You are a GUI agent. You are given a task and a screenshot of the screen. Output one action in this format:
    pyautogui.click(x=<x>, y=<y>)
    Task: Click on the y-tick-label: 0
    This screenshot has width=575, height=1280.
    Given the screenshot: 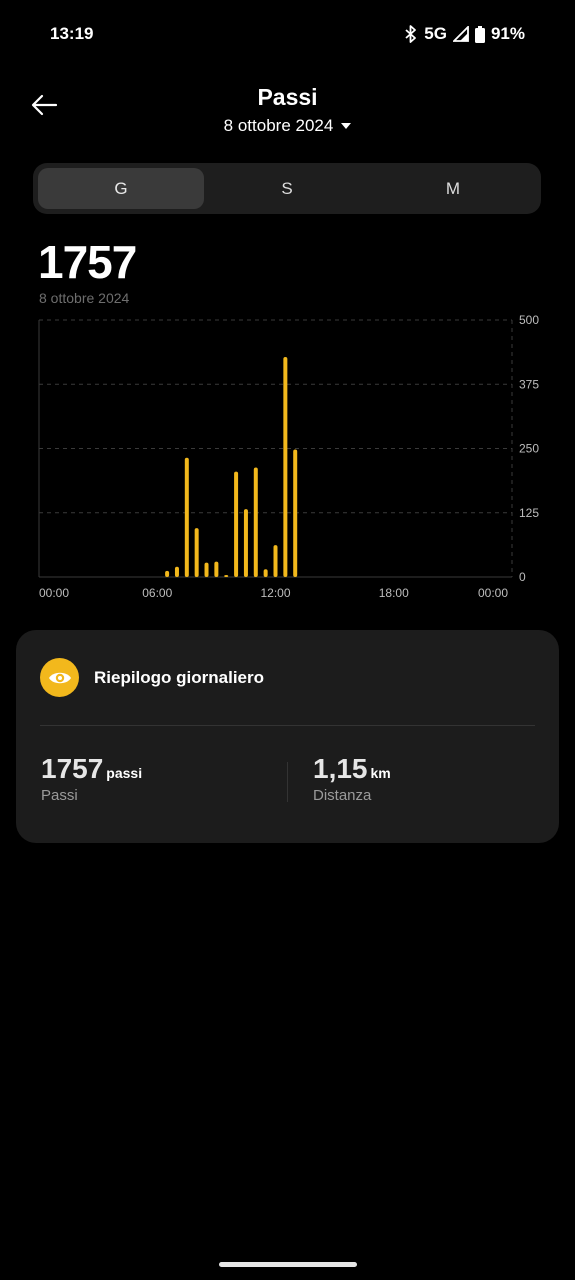 What is the action you would take?
    pyautogui.click(x=522, y=577)
    